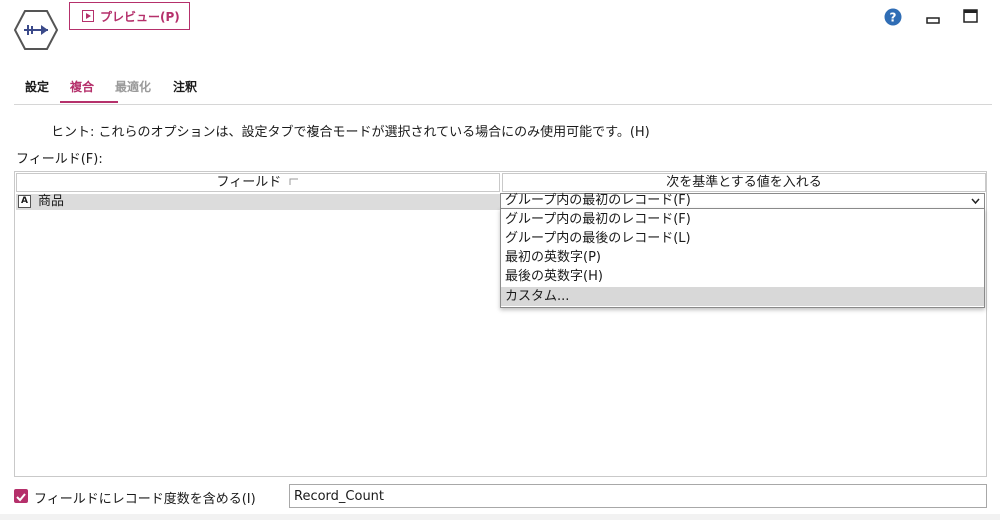  Describe the element at coordinates (294, 181) in the screenshot. I see `sort-icon` at that location.